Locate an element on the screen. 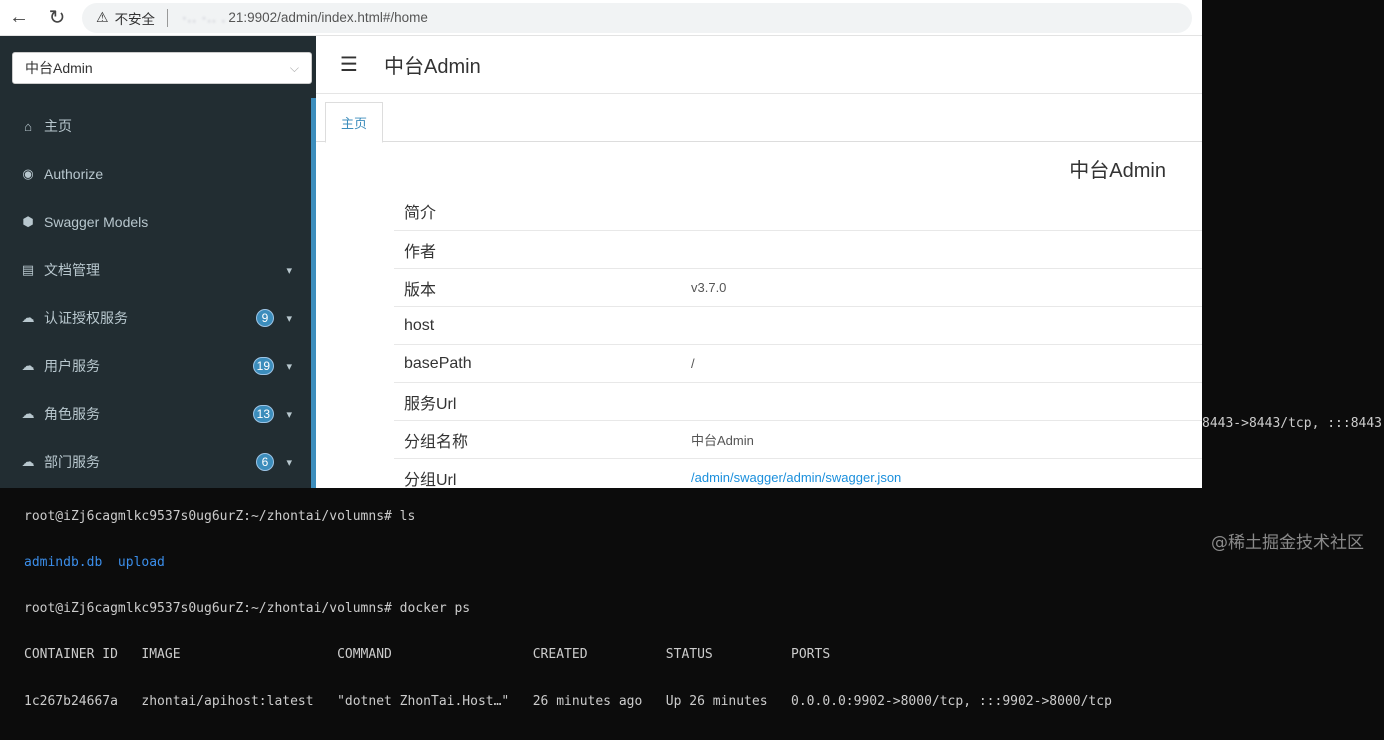 This screenshot has height=740, width=1384. table-row: 分组名称 中台Admin is located at coordinates (798, 439).